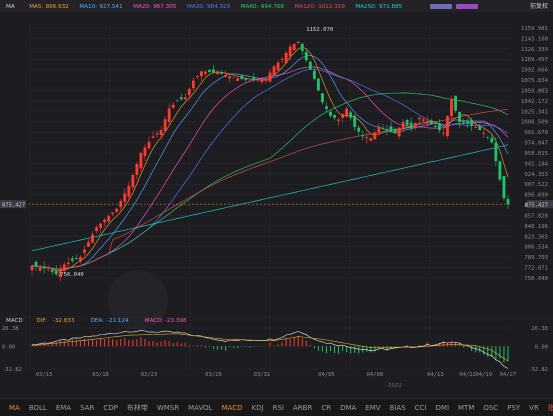  What do you see at coordinates (536, 196) in the screenshot?
I see `price-tick-label: 890.690` at bounding box center [536, 196].